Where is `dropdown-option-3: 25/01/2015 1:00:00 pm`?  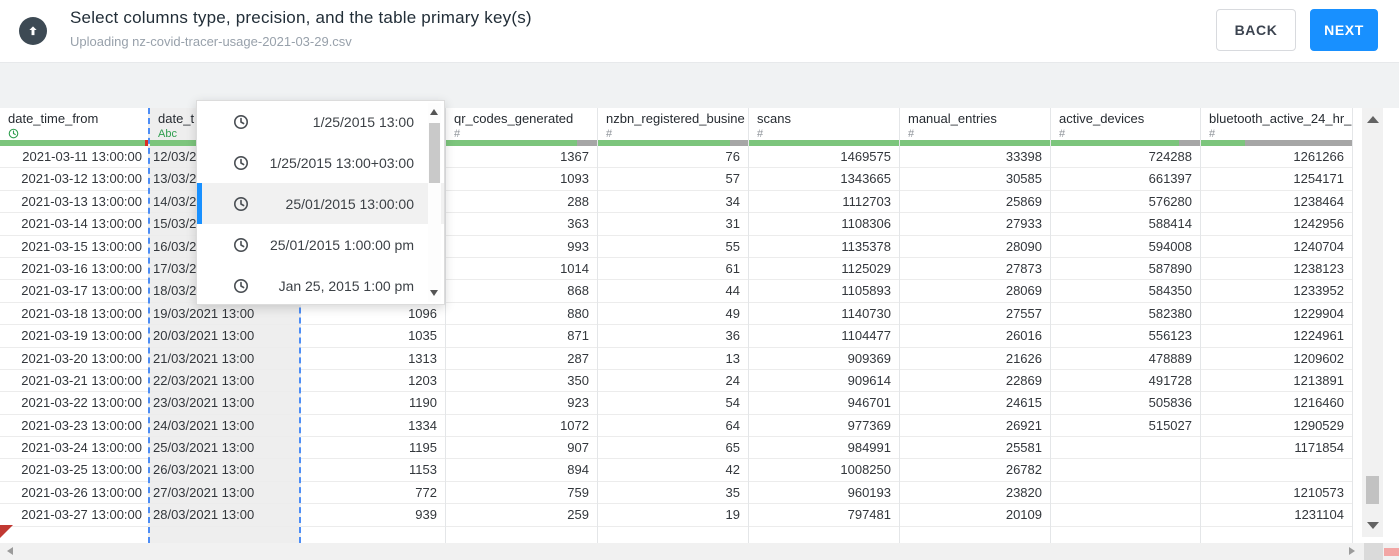
dropdown-option-3: 25/01/2015 1:00:00 pm is located at coordinates (320, 244).